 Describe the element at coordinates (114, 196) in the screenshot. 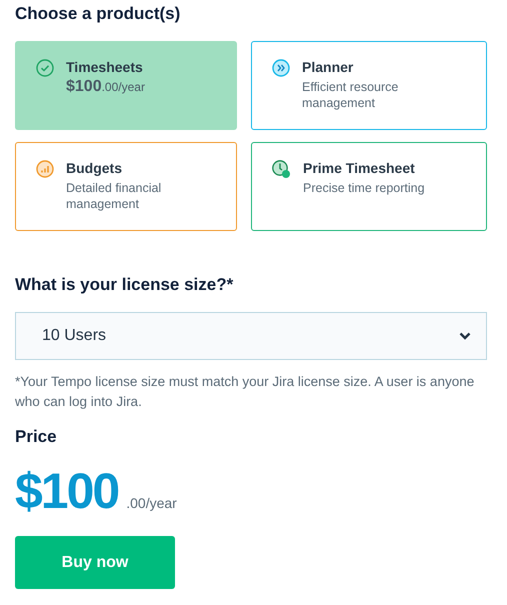

I see `product-description: Detailed financial management` at that location.